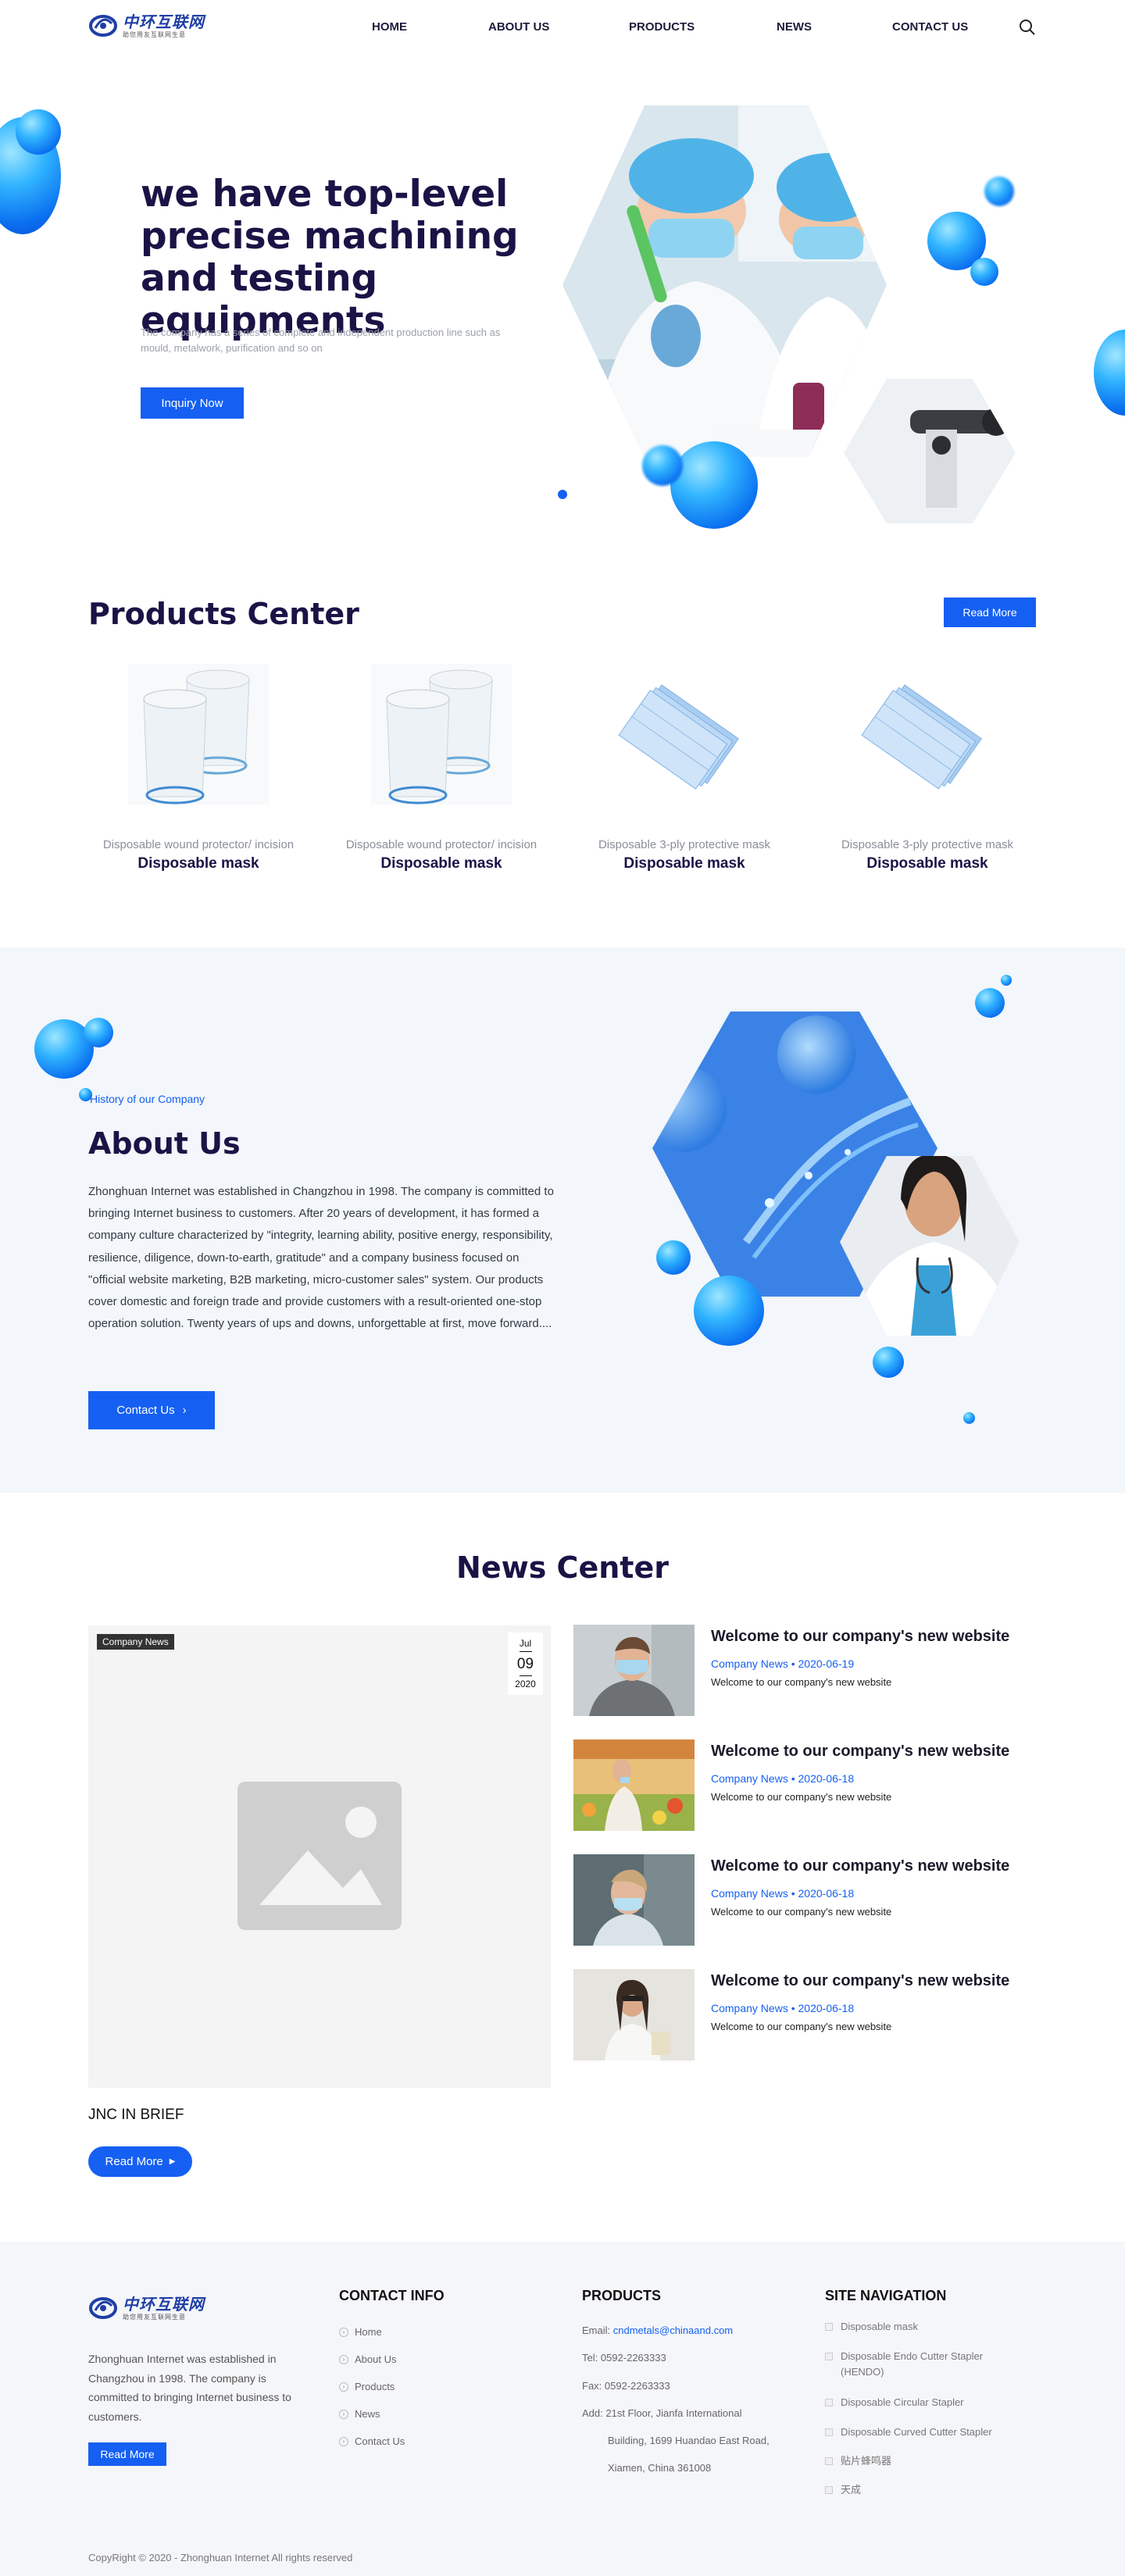 The image size is (1125, 2576). Describe the element at coordinates (127, 2454) in the screenshot. I see `footer-read-more-button: Read More` at that location.